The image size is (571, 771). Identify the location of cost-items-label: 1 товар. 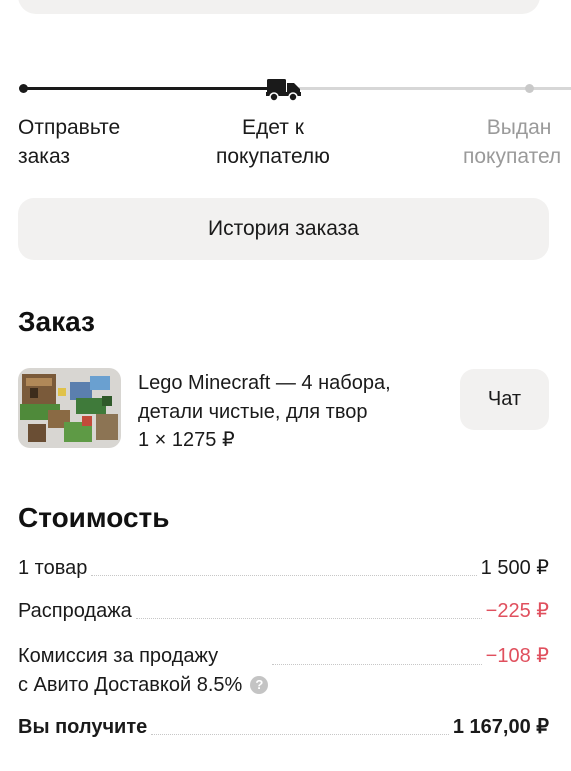
(53, 568).